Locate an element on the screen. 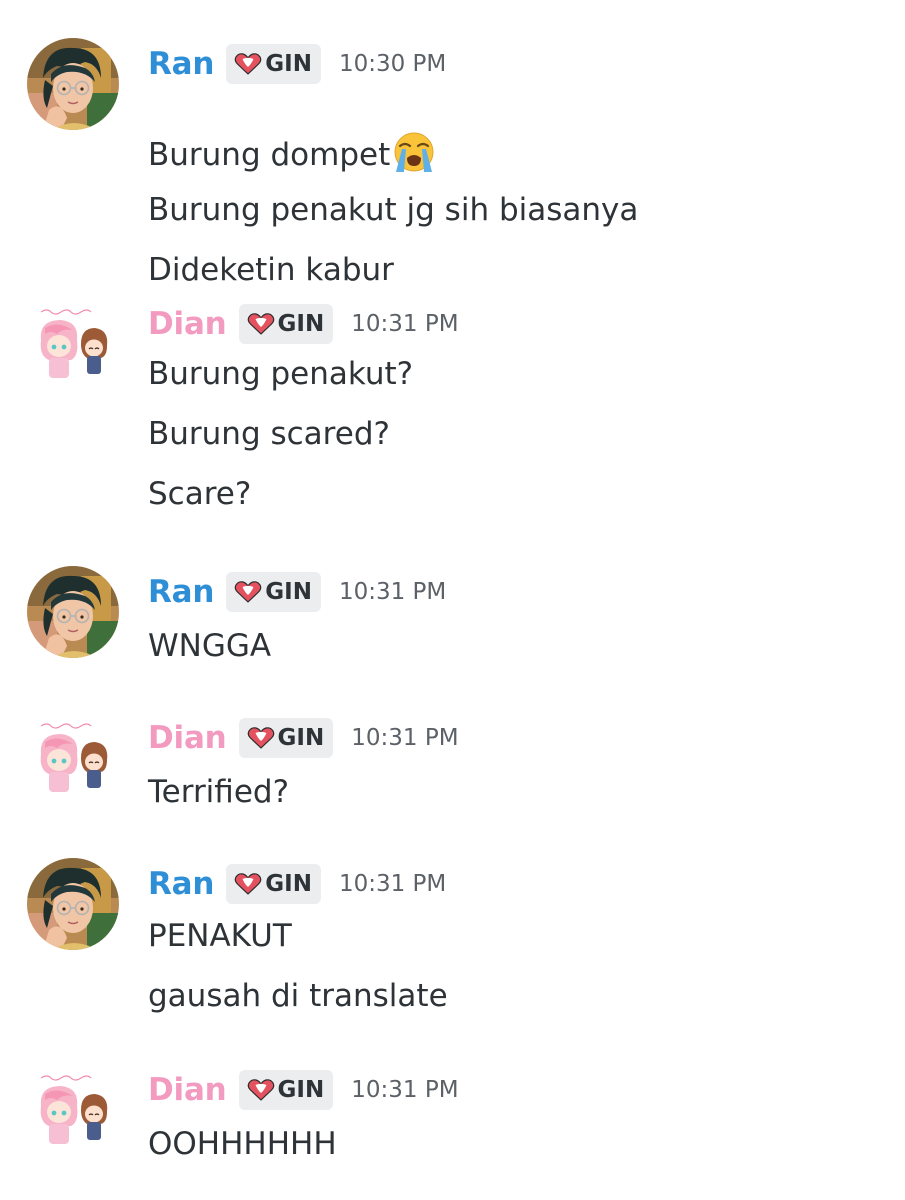  message-content: Dideketin kabur is located at coordinates (271, 270).